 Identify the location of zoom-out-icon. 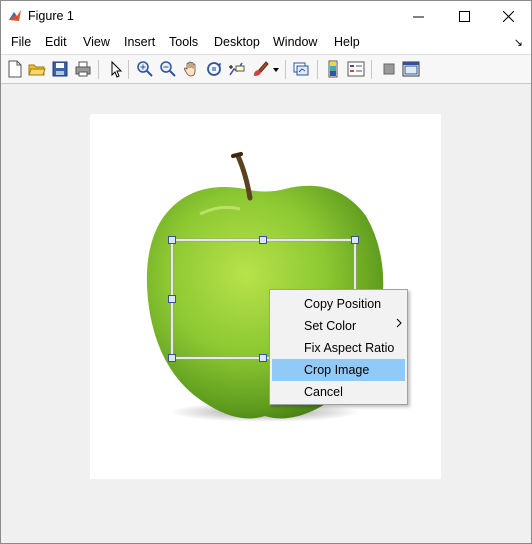
(168, 69).